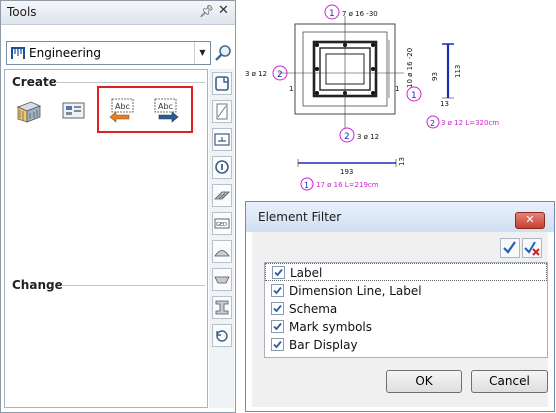 This screenshot has height=413, width=556. Describe the element at coordinates (221, 238) in the screenshot. I see `side-toolbar: GED` at that location.